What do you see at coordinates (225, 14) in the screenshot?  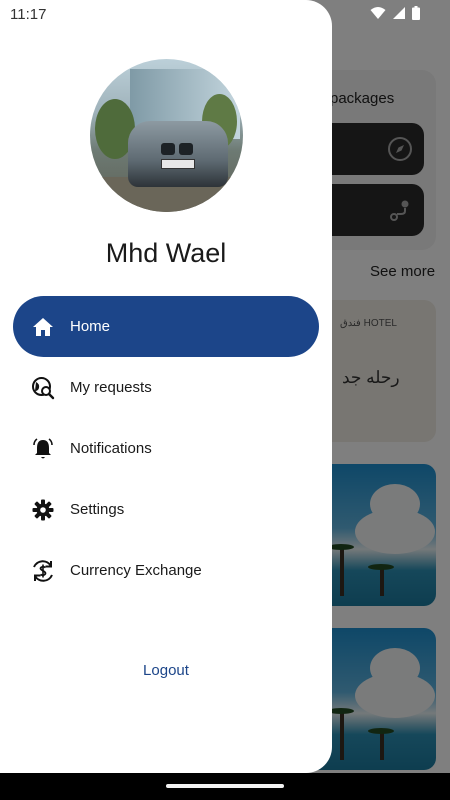 I see `status-bar: 11:17` at bounding box center [225, 14].